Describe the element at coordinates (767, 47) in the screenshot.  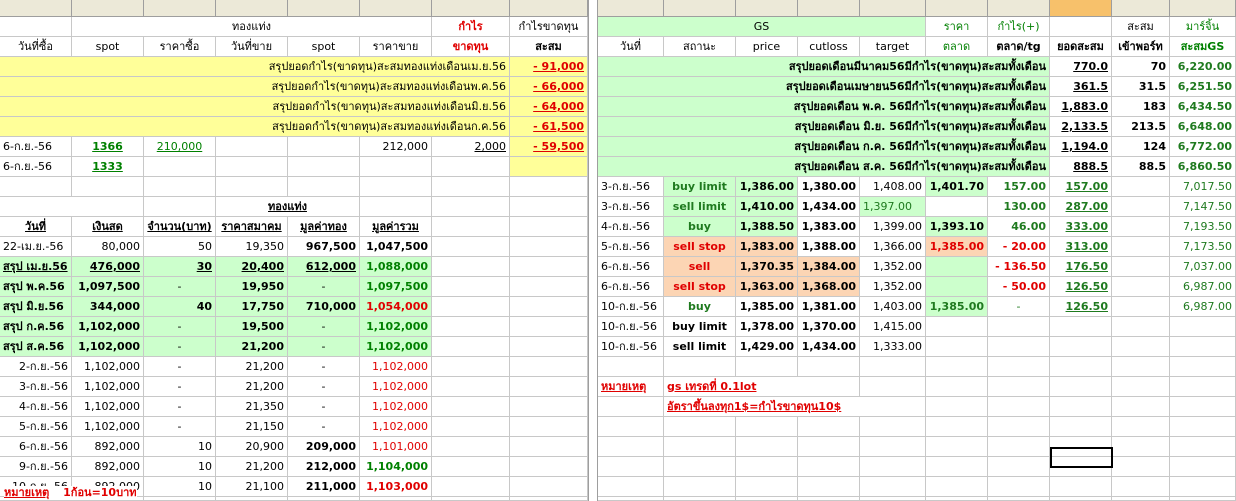
I see `cell-l-r2: price` at that location.